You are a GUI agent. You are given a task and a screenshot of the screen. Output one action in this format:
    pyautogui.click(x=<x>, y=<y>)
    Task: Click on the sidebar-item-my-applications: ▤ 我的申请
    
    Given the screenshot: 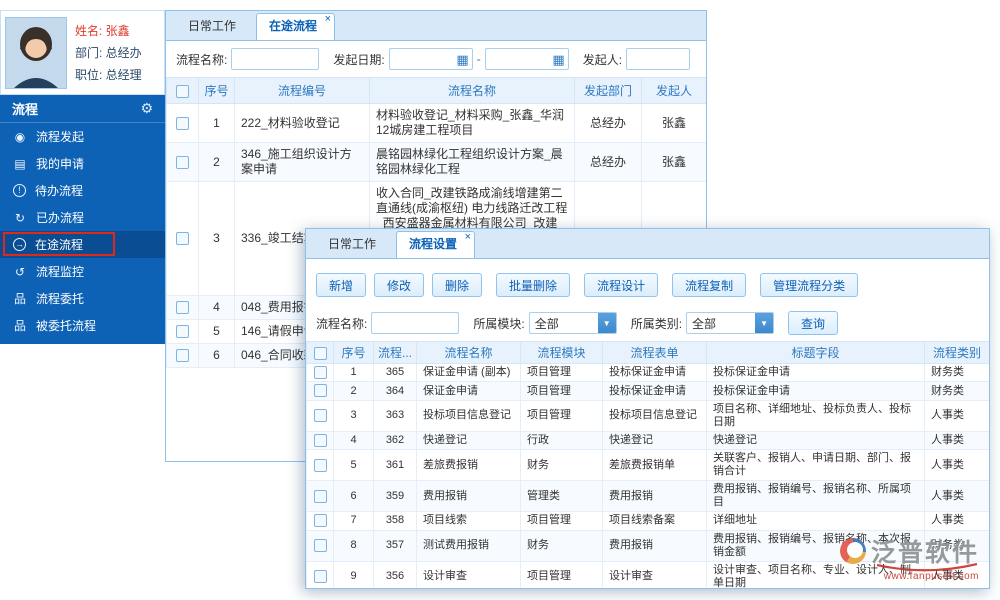 What is the action you would take?
    pyautogui.click(x=82, y=163)
    